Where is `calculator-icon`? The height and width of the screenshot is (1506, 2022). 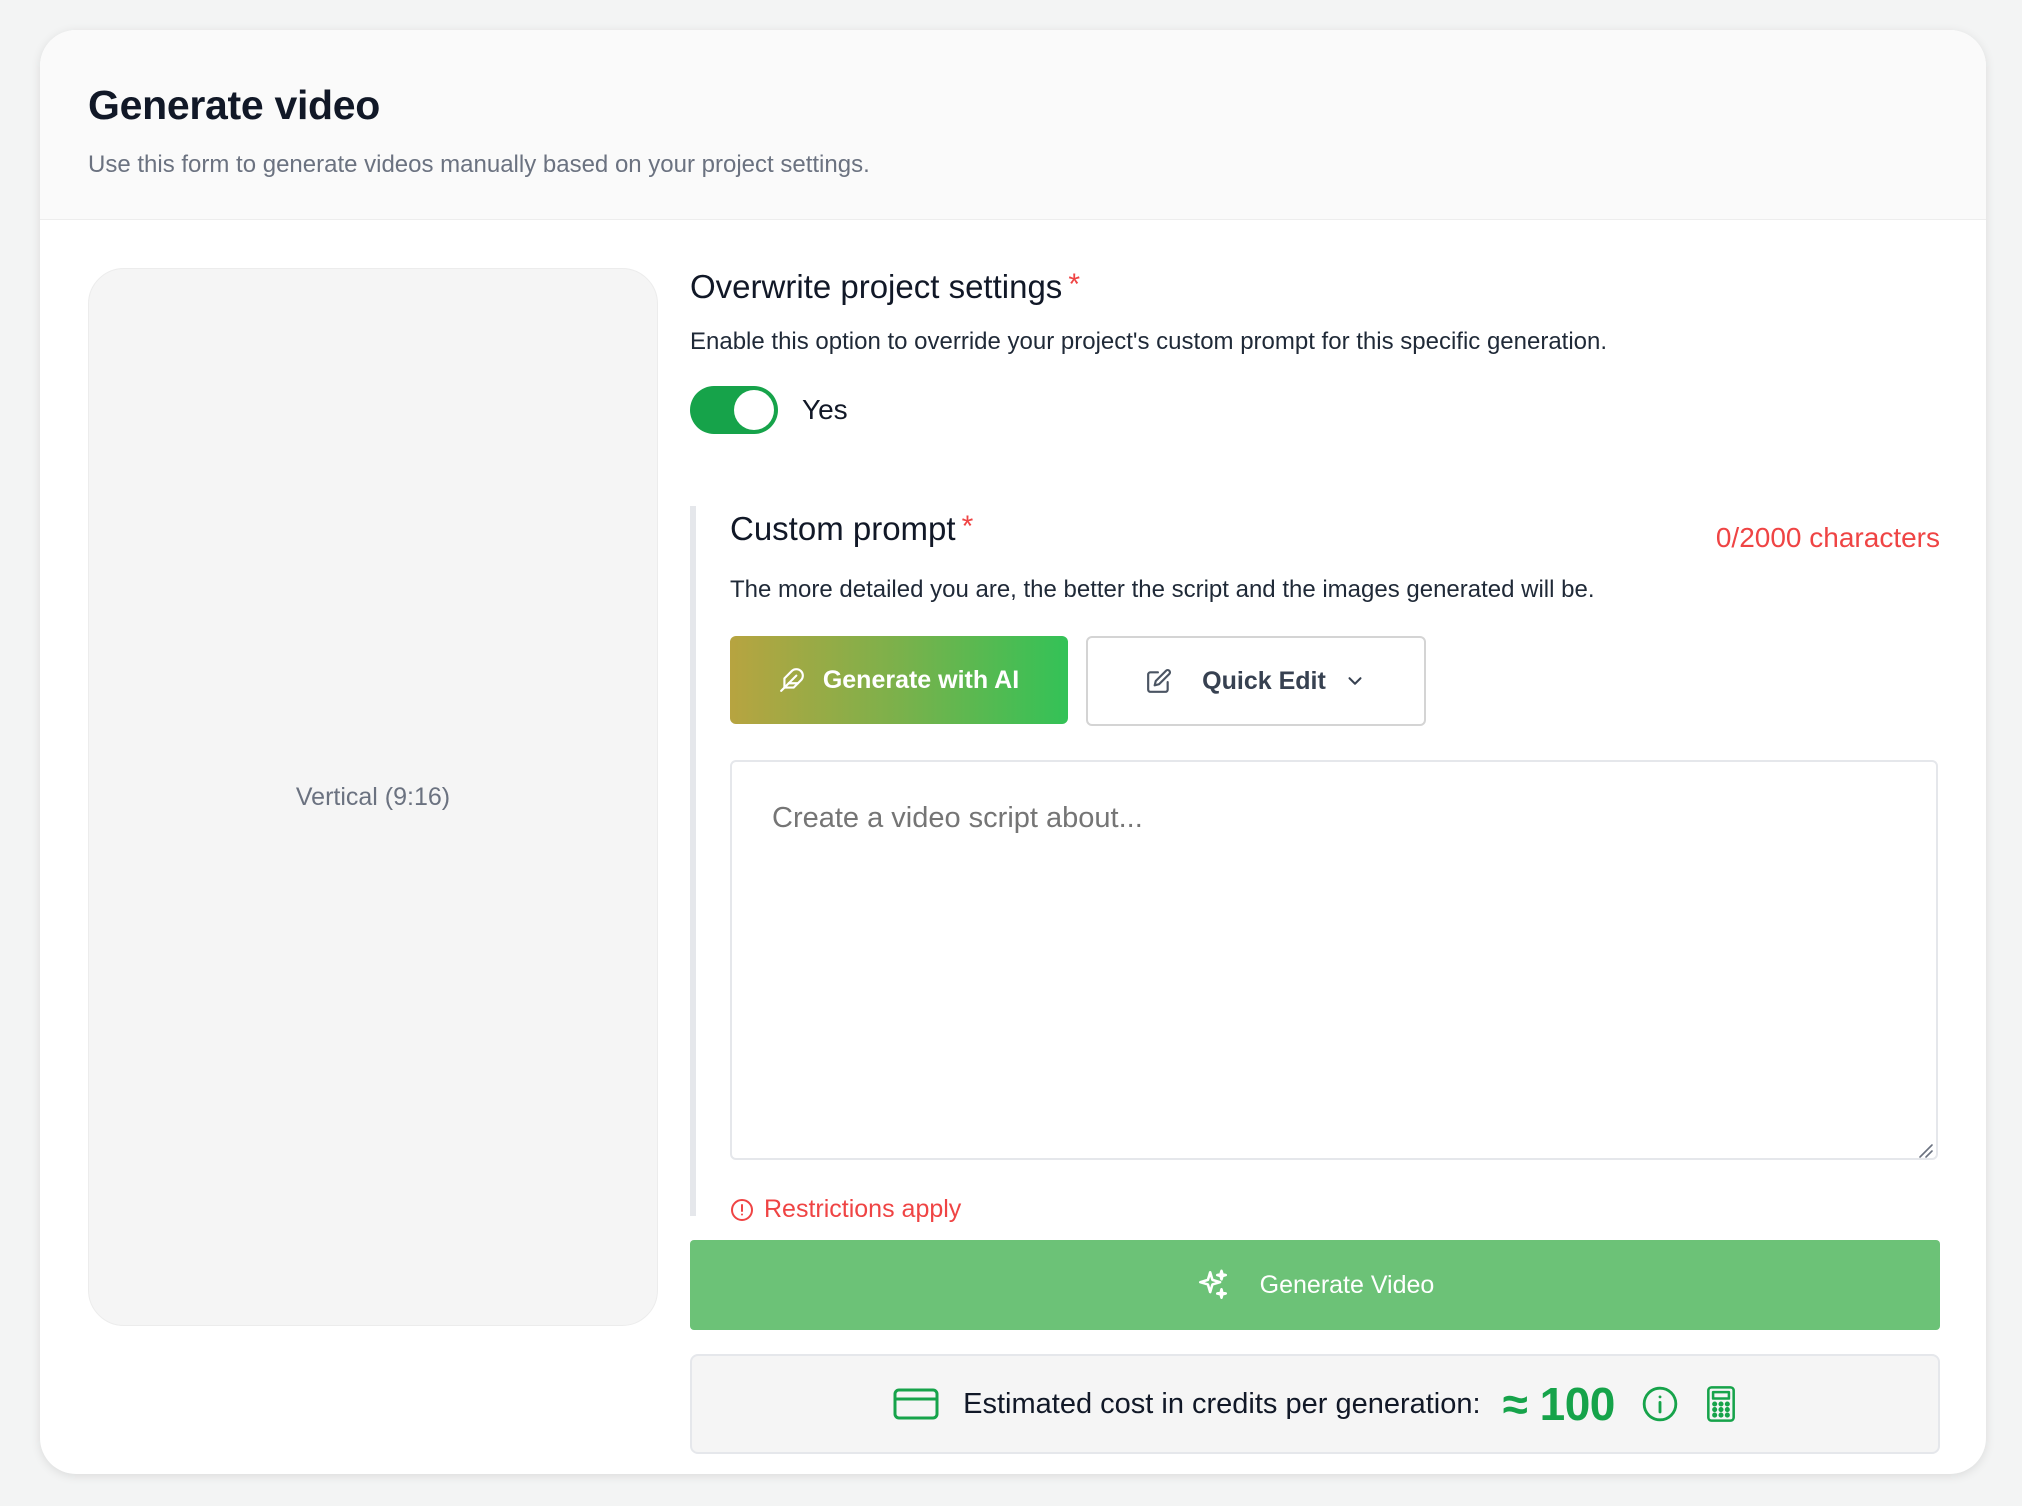
calculator-icon is located at coordinates (1721, 1404).